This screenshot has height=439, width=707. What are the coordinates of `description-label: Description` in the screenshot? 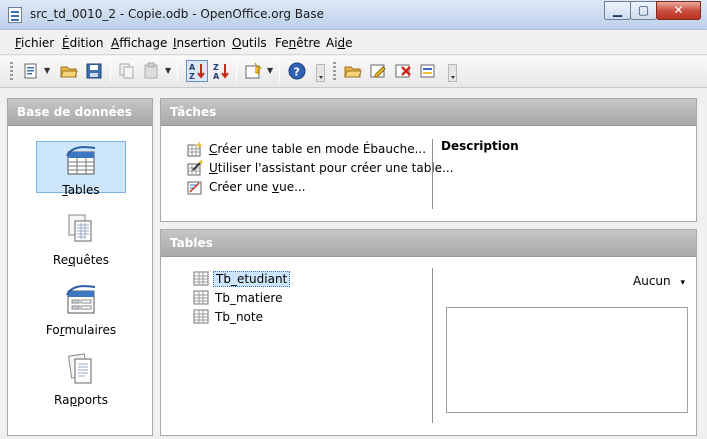 It's located at (480, 146).